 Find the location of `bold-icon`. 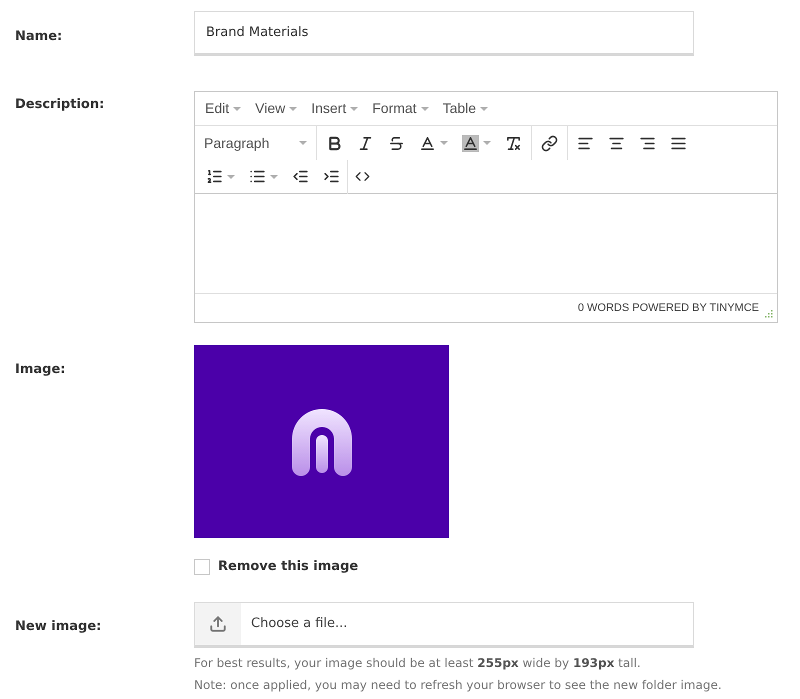

bold-icon is located at coordinates (334, 143).